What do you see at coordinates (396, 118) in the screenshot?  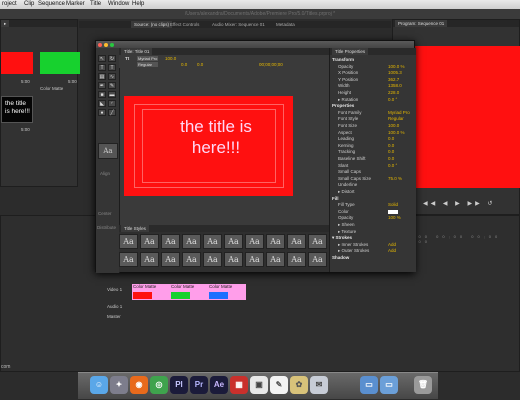 I see `property-value: Regular` at bounding box center [396, 118].